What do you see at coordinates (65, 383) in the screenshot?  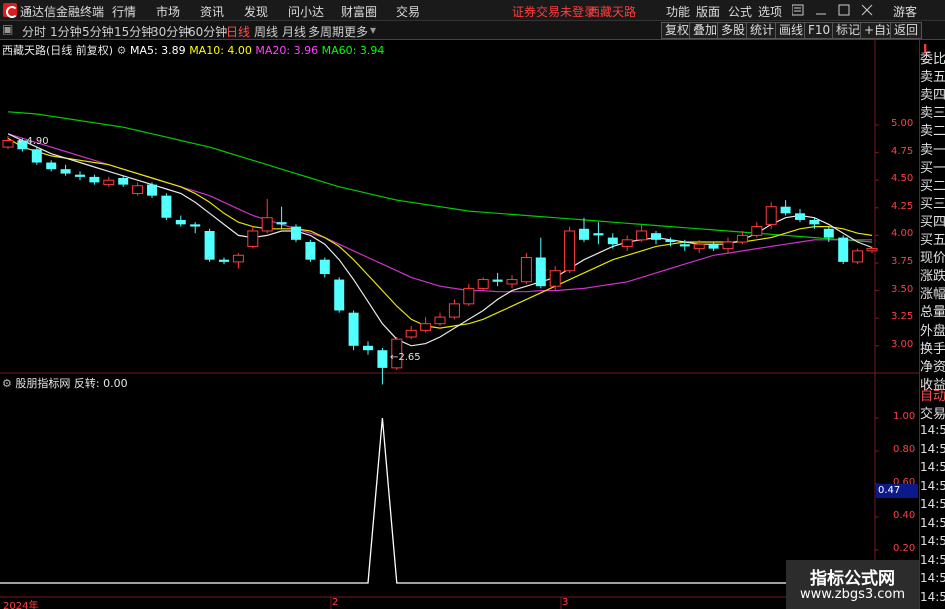 I see `indicator-legend: ⚙ 股朋指标网 反转: 0.00` at bounding box center [65, 383].